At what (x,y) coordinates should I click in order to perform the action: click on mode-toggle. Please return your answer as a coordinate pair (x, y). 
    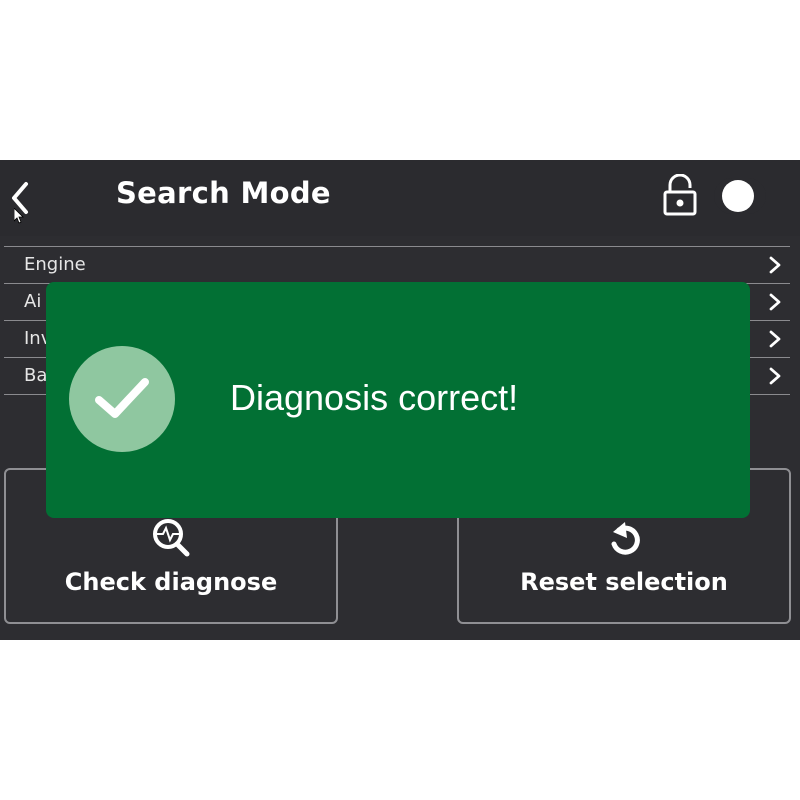
    Looking at the image, I should click on (740, 196).